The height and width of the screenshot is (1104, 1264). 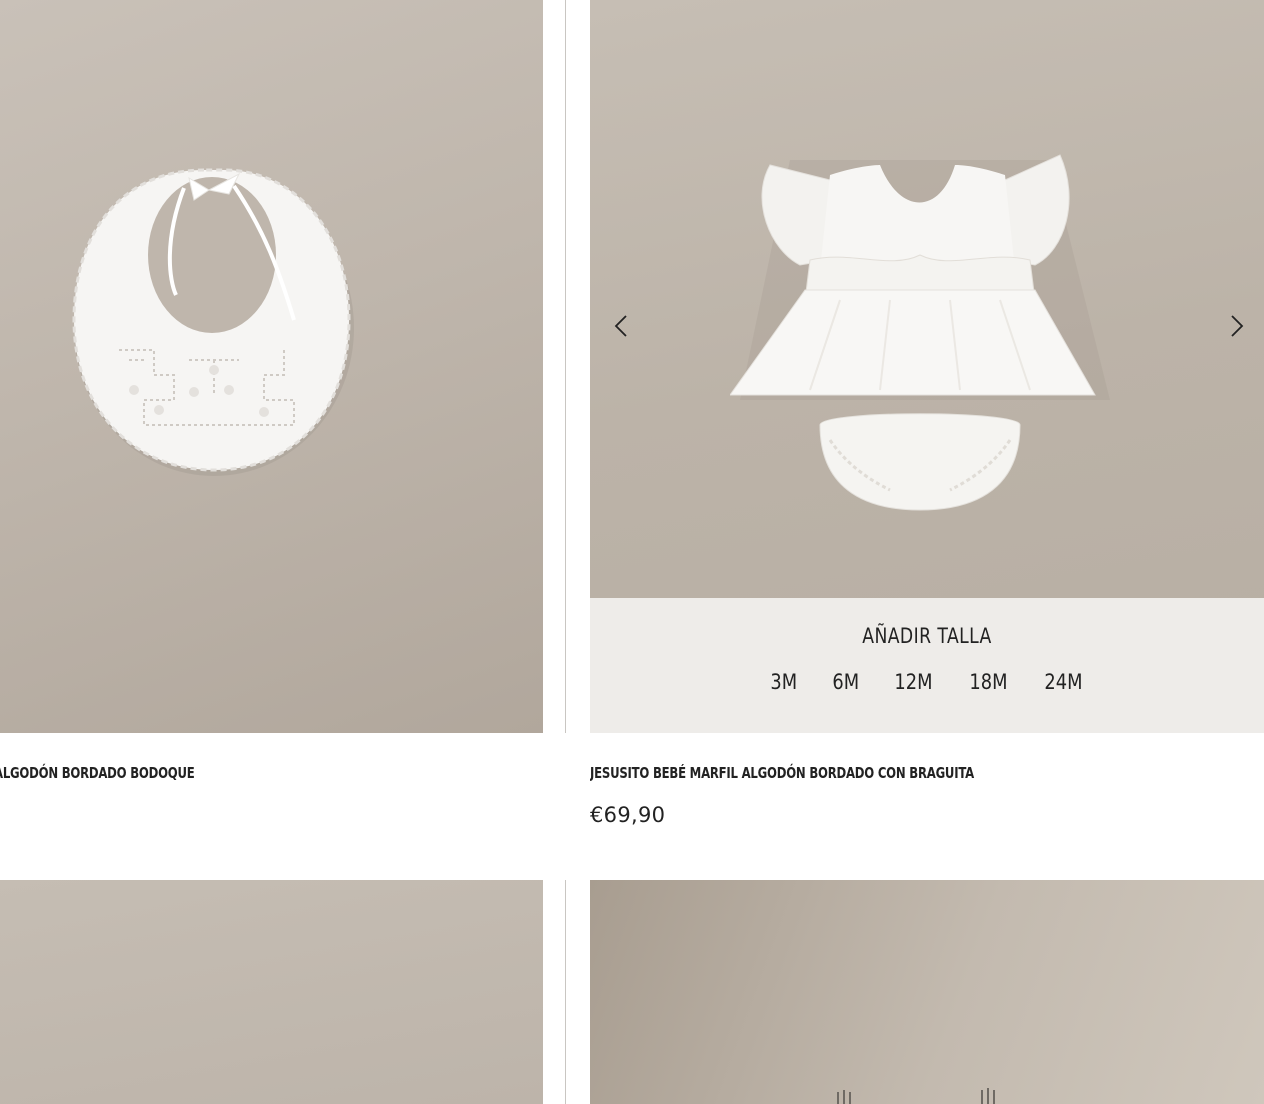 What do you see at coordinates (927, 665) in the screenshot?
I see `size-selector-panel: AÑADIR TALLA 3M 6M 12M 18M 24M` at bounding box center [927, 665].